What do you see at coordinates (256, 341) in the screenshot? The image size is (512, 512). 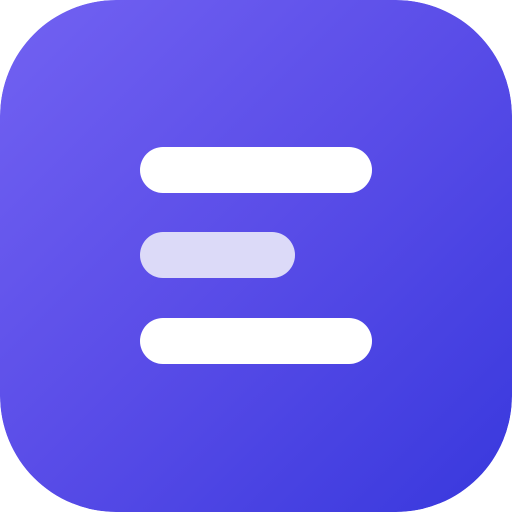 I see `bottom-line` at bounding box center [256, 341].